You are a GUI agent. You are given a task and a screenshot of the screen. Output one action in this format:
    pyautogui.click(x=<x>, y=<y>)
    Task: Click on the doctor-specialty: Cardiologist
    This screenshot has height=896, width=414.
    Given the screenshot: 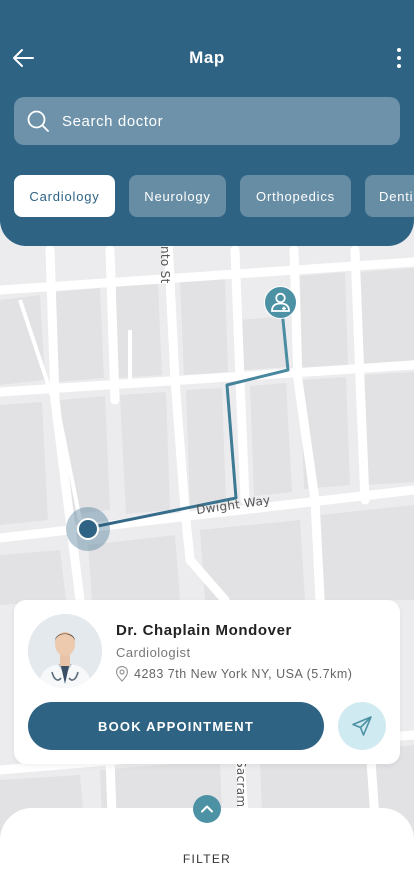 What is the action you would take?
    pyautogui.click(x=153, y=652)
    